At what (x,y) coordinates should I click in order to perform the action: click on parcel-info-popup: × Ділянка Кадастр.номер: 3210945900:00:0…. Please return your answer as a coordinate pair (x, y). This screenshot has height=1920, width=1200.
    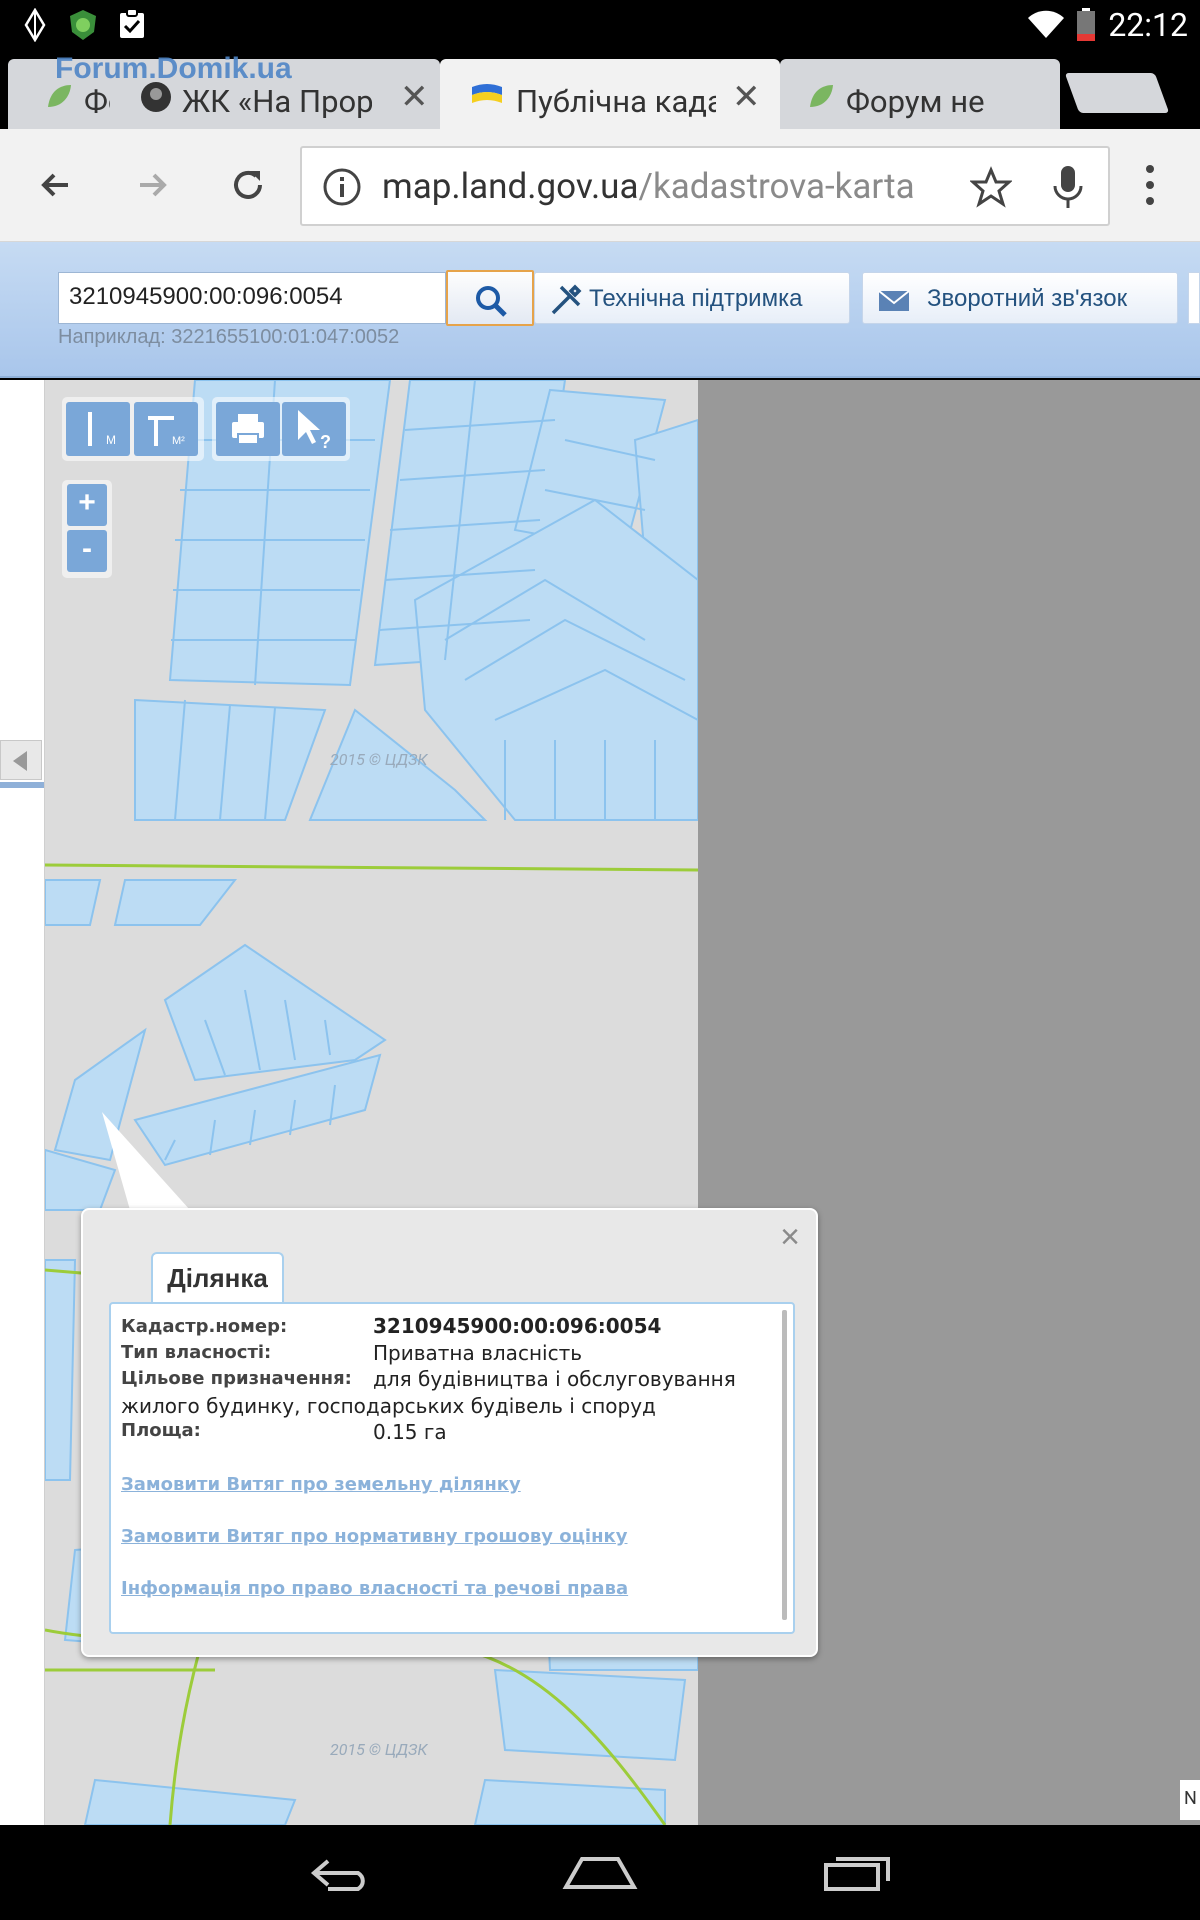
    Looking at the image, I should click on (449, 1432).